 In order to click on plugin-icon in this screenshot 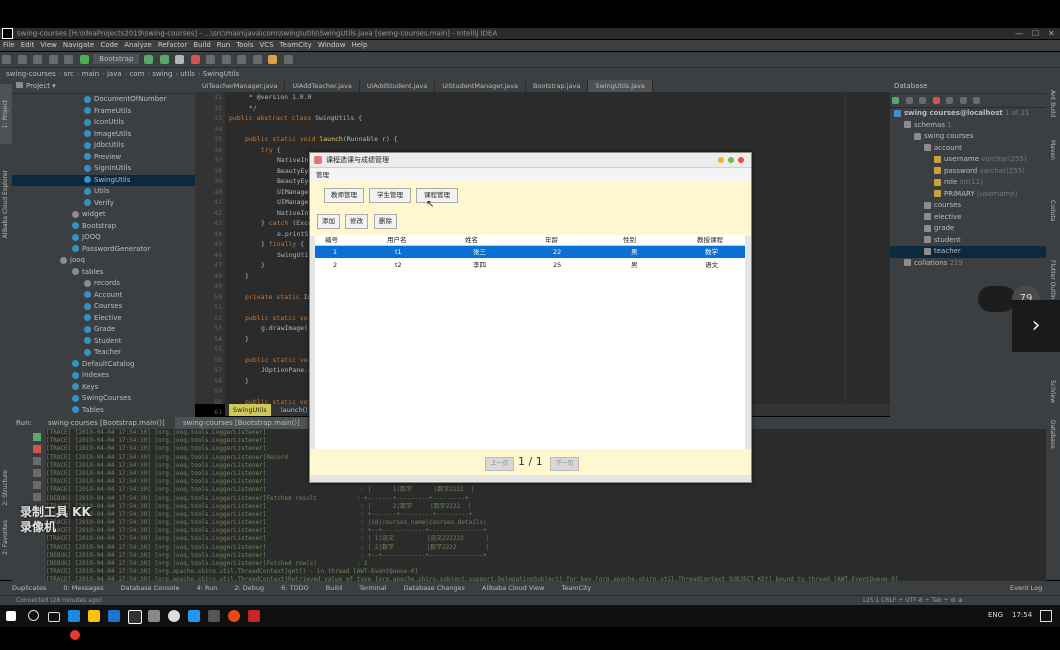, I will do `click(273, 59)`.